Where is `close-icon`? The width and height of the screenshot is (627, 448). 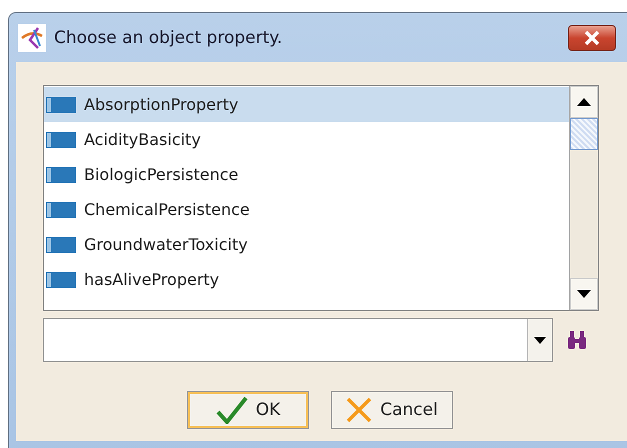
close-icon is located at coordinates (592, 38).